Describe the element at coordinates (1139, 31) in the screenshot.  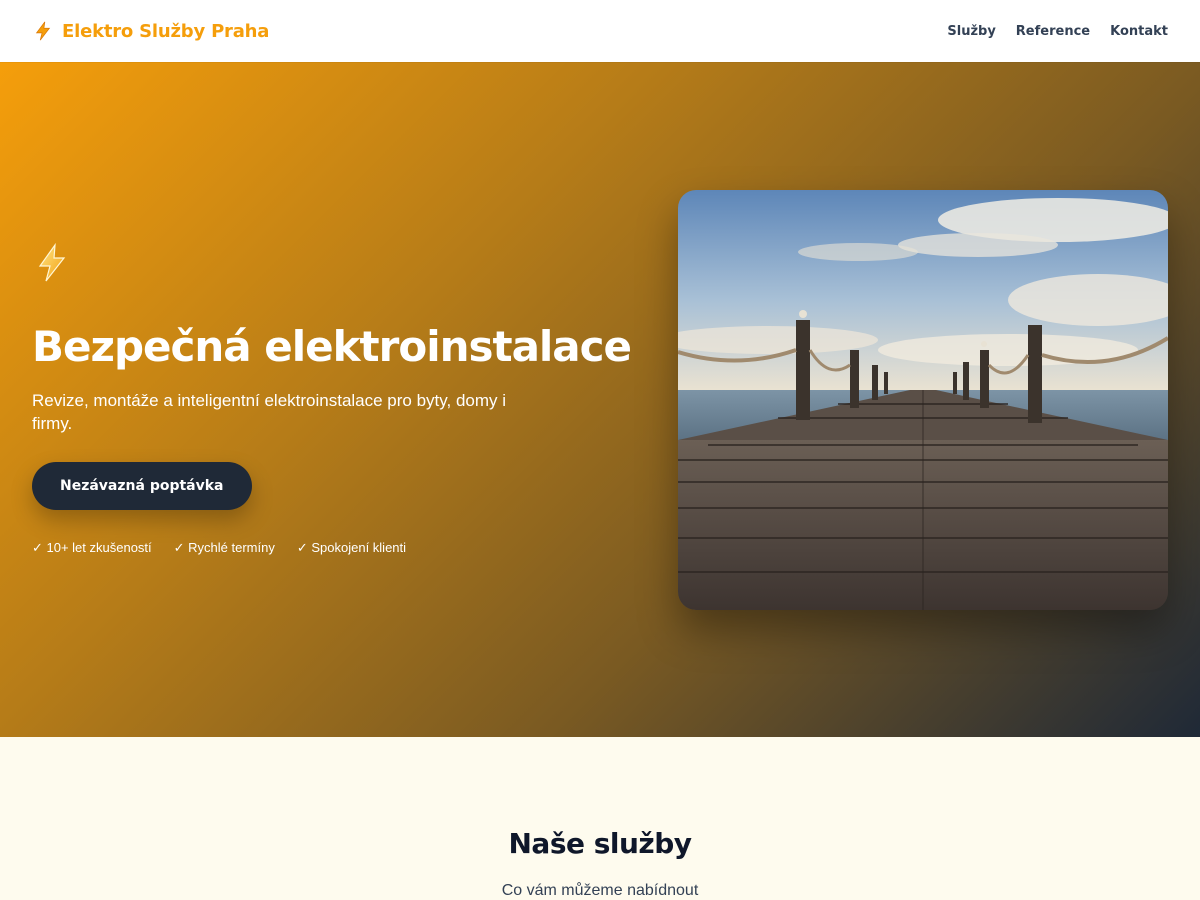
I see `nav-item-kontakt: Kontakt` at that location.